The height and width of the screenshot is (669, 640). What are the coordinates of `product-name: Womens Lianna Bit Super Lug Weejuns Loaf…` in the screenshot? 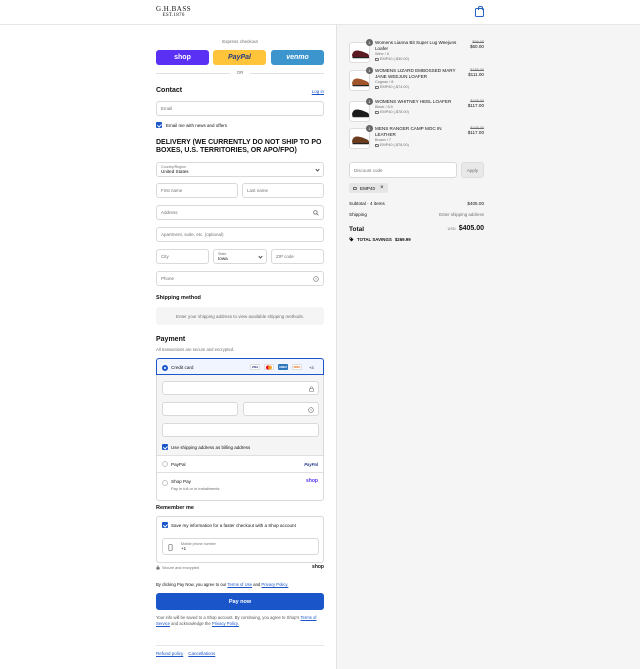 It's located at (416, 46).